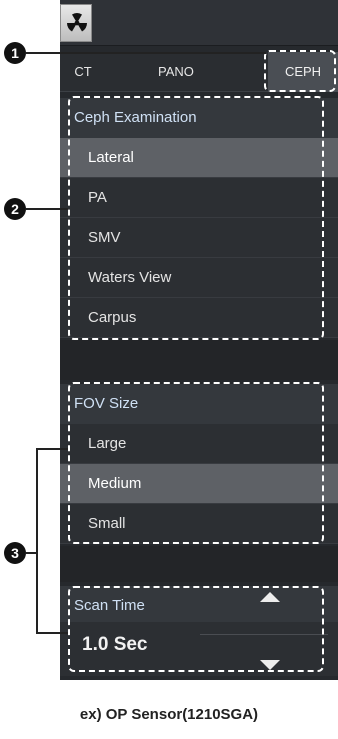 Image resolution: width=338 pixels, height=739 pixels. Describe the element at coordinates (196, 629) in the screenshot. I see `scan-time-highlight` at that location.